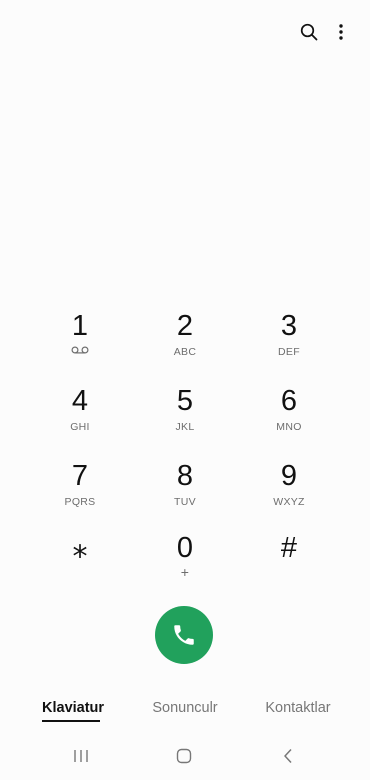 The height and width of the screenshot is (780, 370). I want to click on key-3: 3 DEF, so click(289, 340).